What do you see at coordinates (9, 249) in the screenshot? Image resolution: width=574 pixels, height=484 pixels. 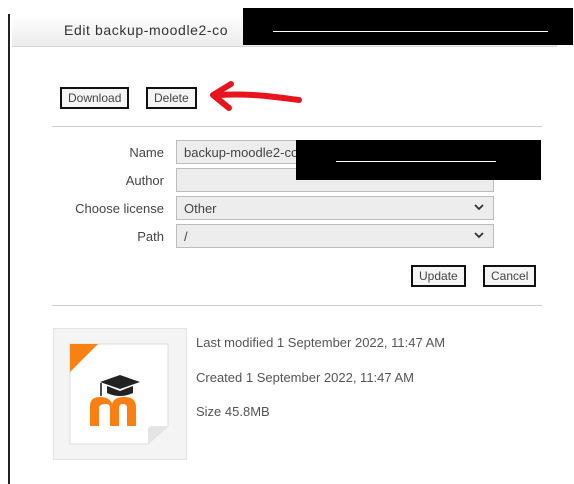 I see `dialog-border` at bounding box center [9, 249].